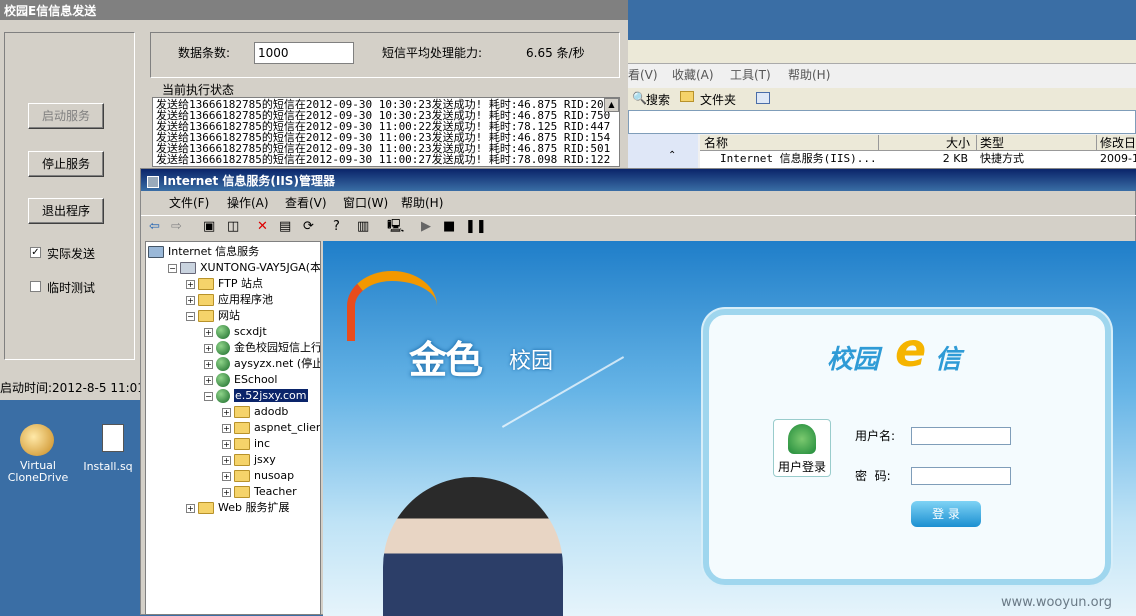 Image resolution: width=1136 pixels, height=616 pixels. I want to click on menu-file: 文件(F), so click(189, 203).